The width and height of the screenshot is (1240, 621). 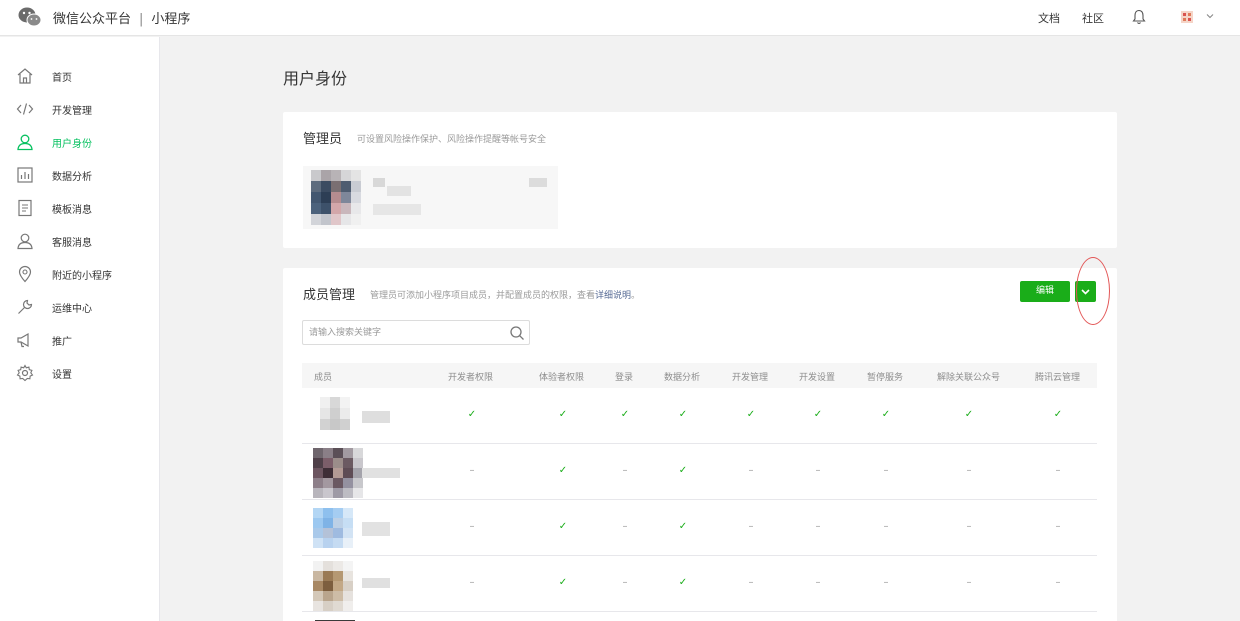 I want to click on user-icon, so click(x=25, y=142).